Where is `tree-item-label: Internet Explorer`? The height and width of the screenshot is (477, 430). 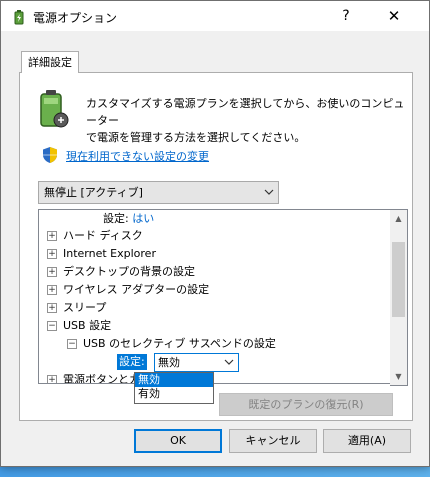
tree-item-label: Internet Explorer is located at coordinates (109, 253).